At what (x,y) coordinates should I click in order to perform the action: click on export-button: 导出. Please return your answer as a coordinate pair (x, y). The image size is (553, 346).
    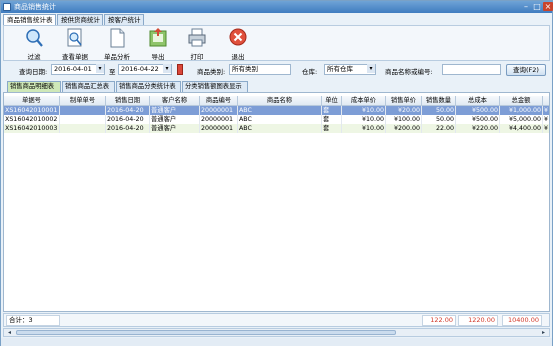
    Looking at the image, I should click on (158, 44).